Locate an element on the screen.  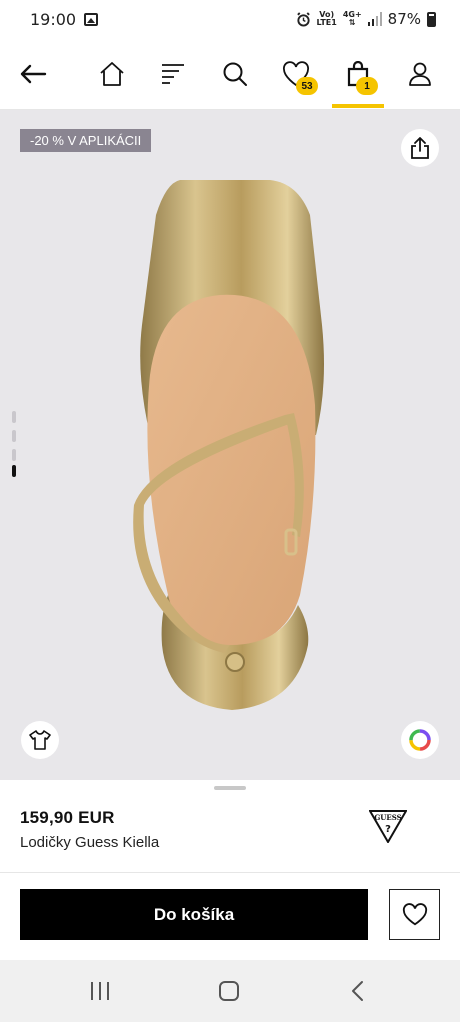
user-icon is located at coordinates (420, 74).